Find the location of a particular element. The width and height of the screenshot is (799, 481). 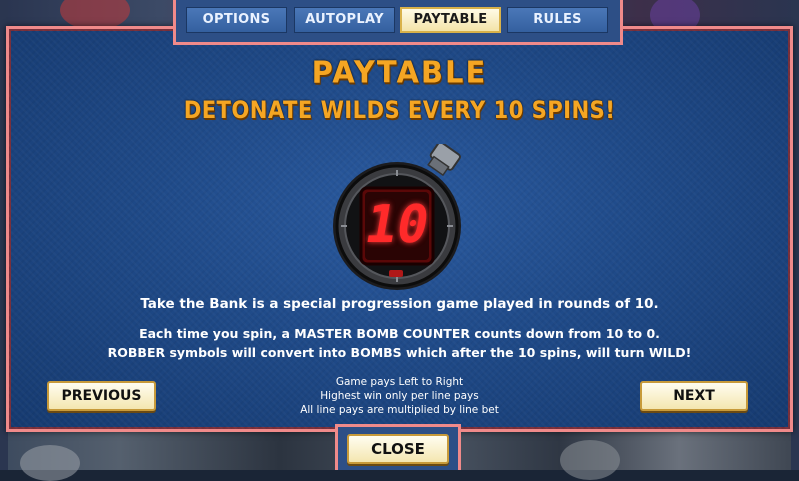

bomb-stopwatch-icon: 10 is located at coordinates (401, 217).